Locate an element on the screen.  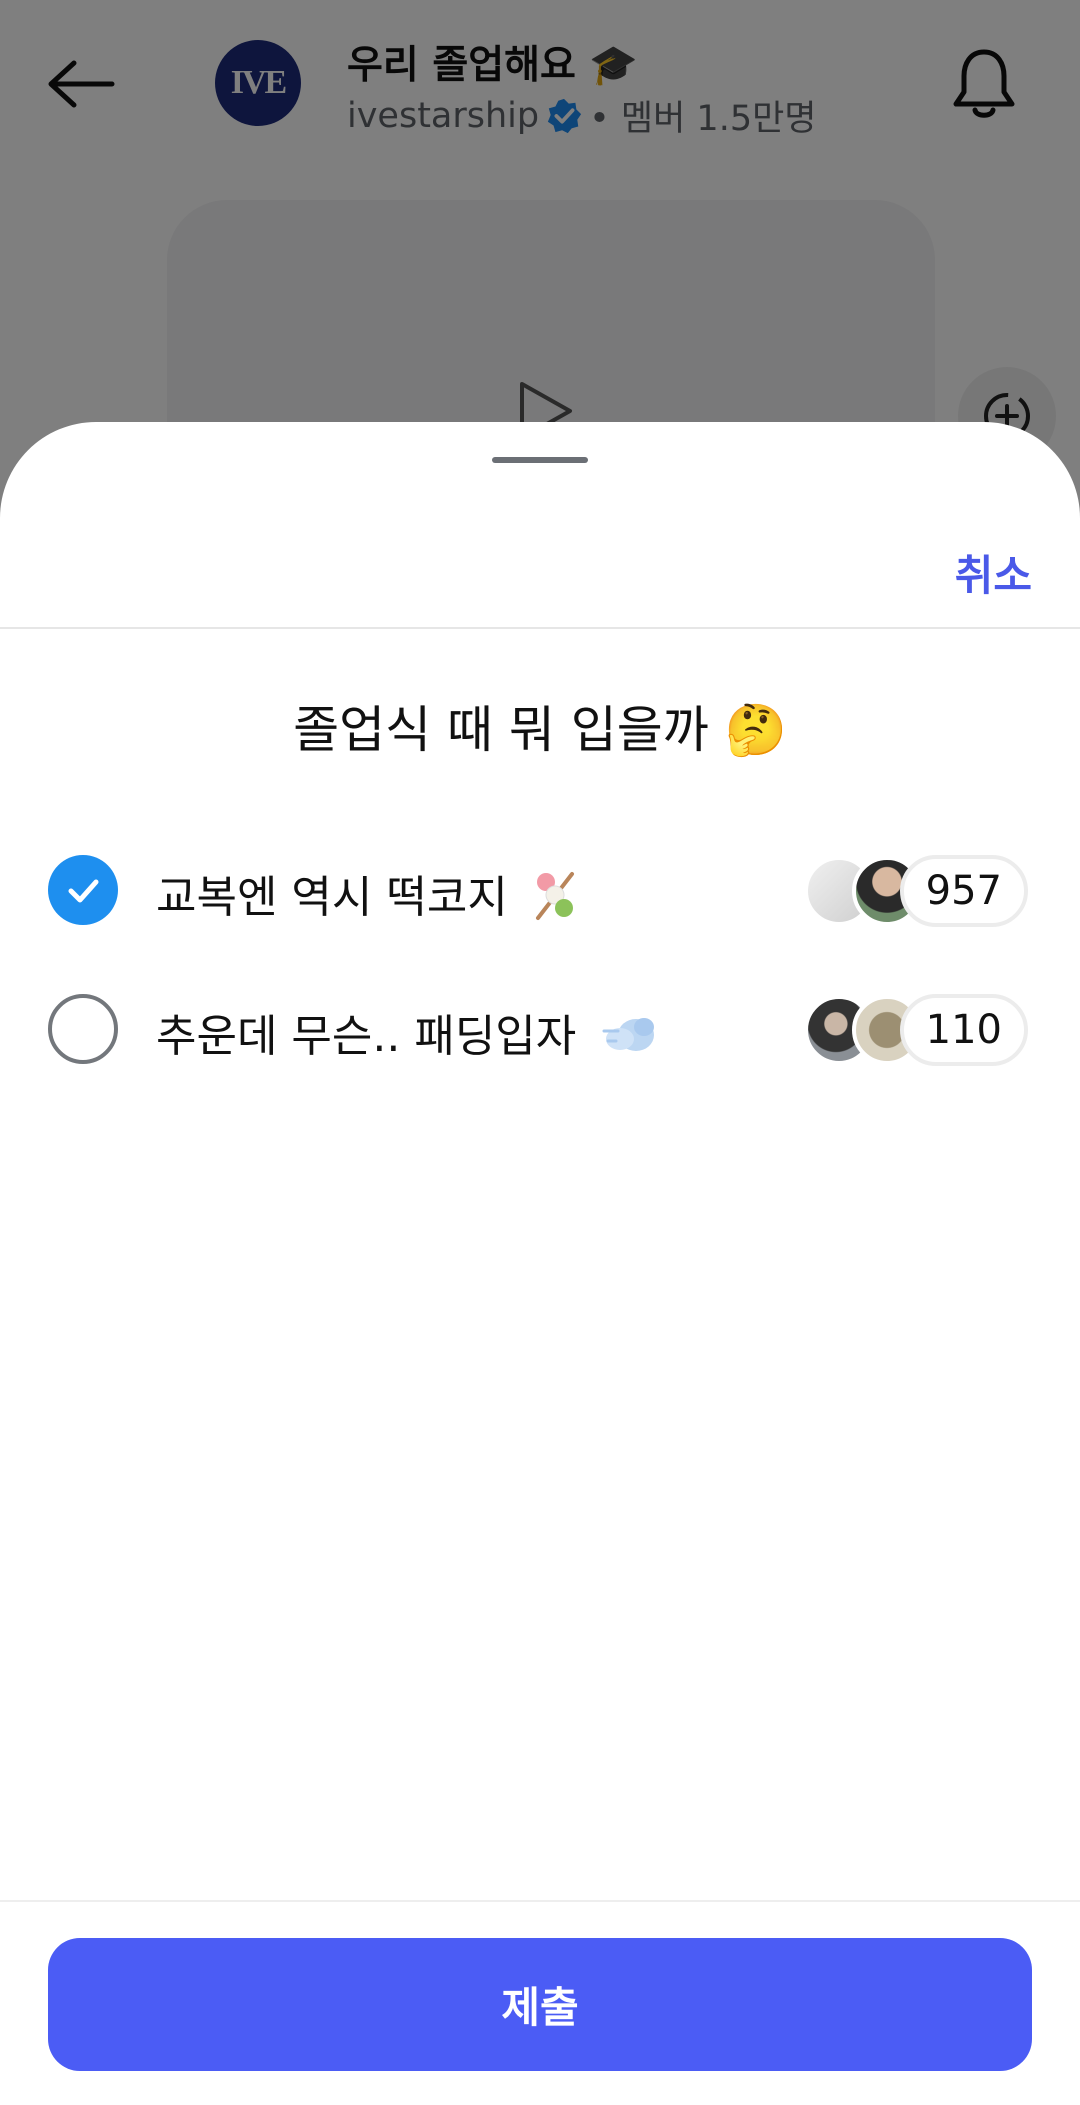
channel-subtitle: ivestarship • 멤버 1.5만명 is located at coordinates (581, 115).